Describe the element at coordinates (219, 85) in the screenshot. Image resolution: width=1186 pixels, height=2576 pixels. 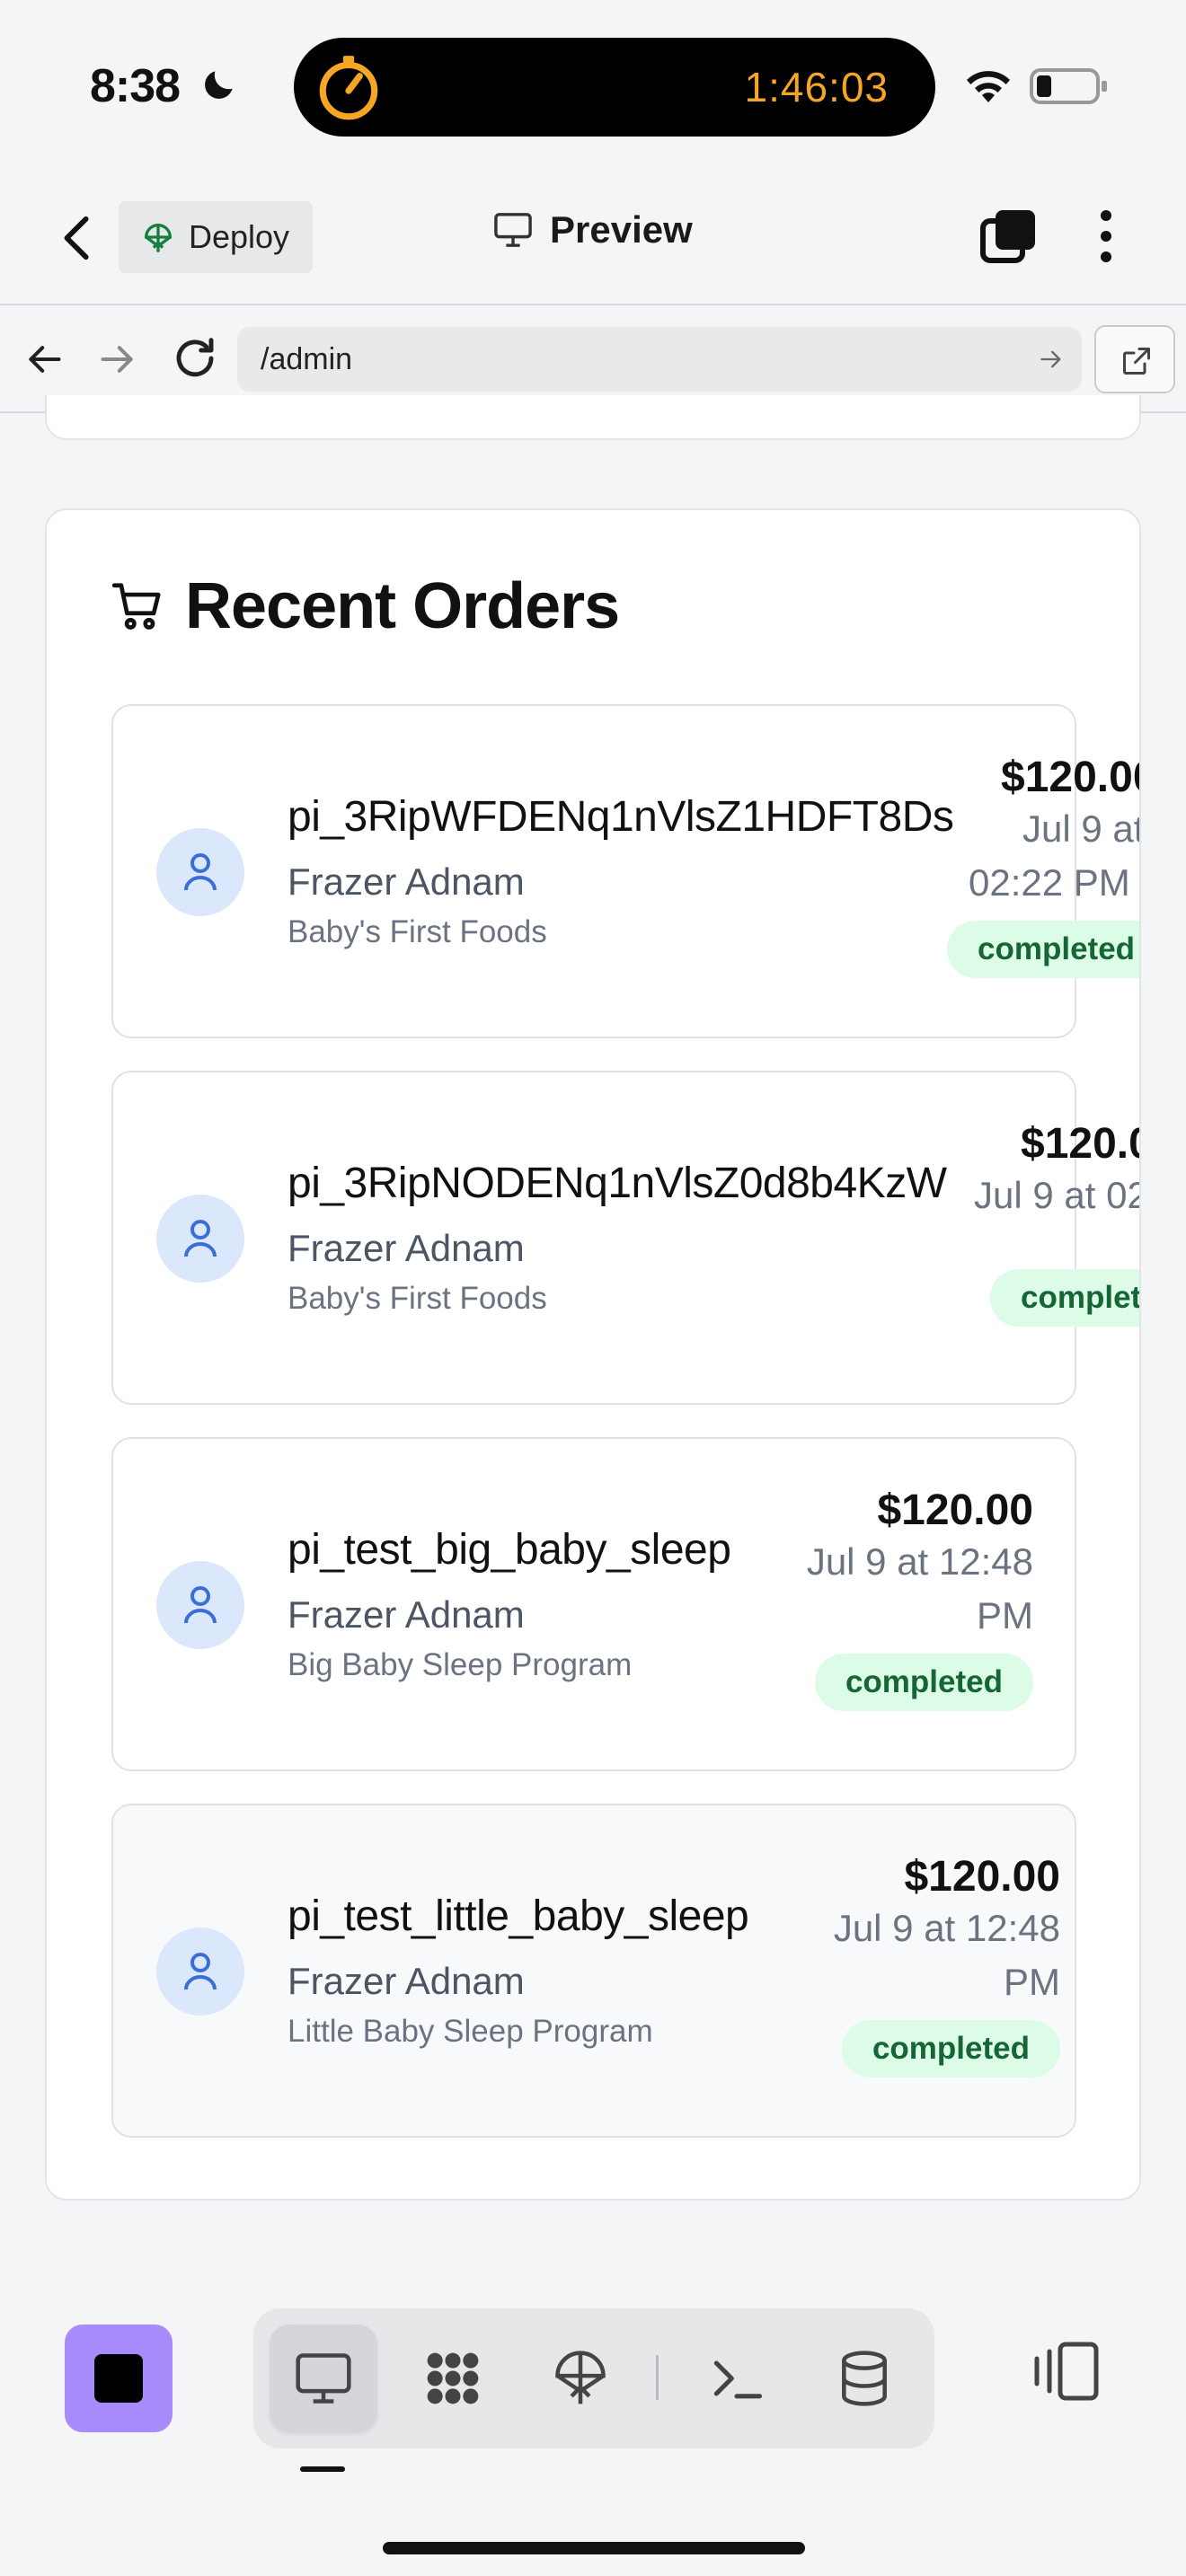
I see `moon-icon` at that location.